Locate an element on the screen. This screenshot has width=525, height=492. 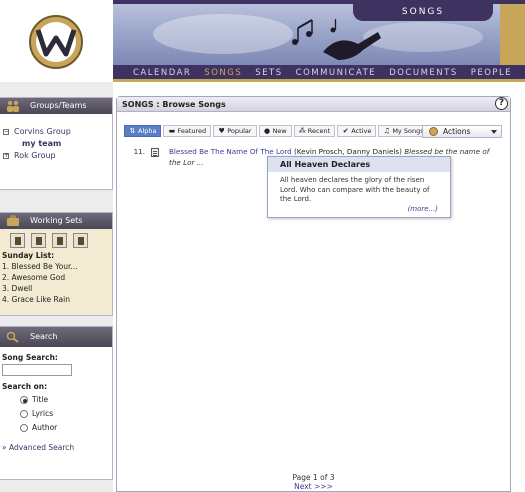
print-set-icon is located at coordinates (59, 240).